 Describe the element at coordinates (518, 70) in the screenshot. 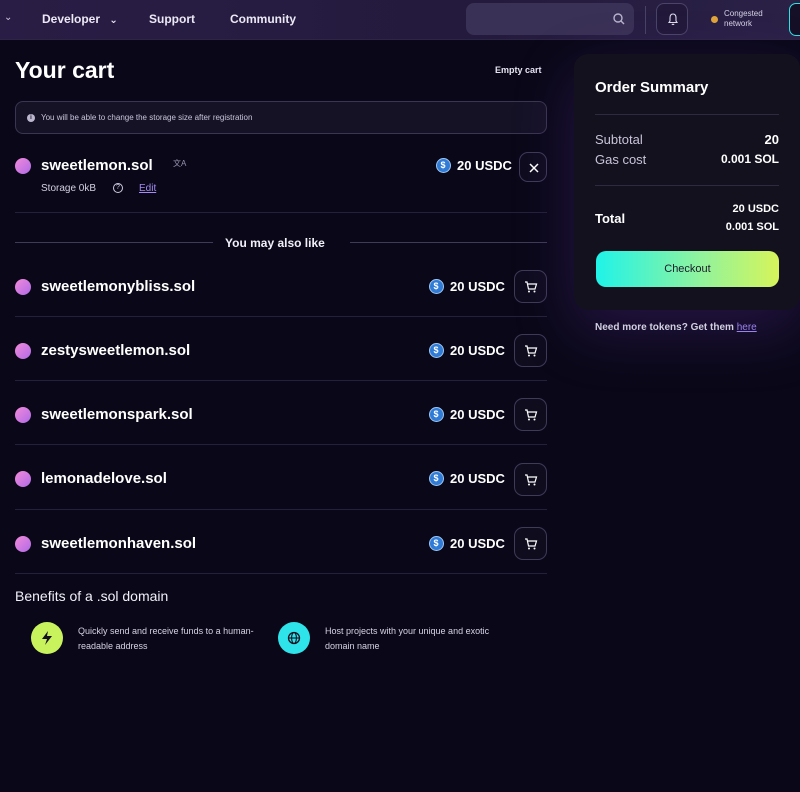

I see `empty-cart-button: Empty cart` at that location.